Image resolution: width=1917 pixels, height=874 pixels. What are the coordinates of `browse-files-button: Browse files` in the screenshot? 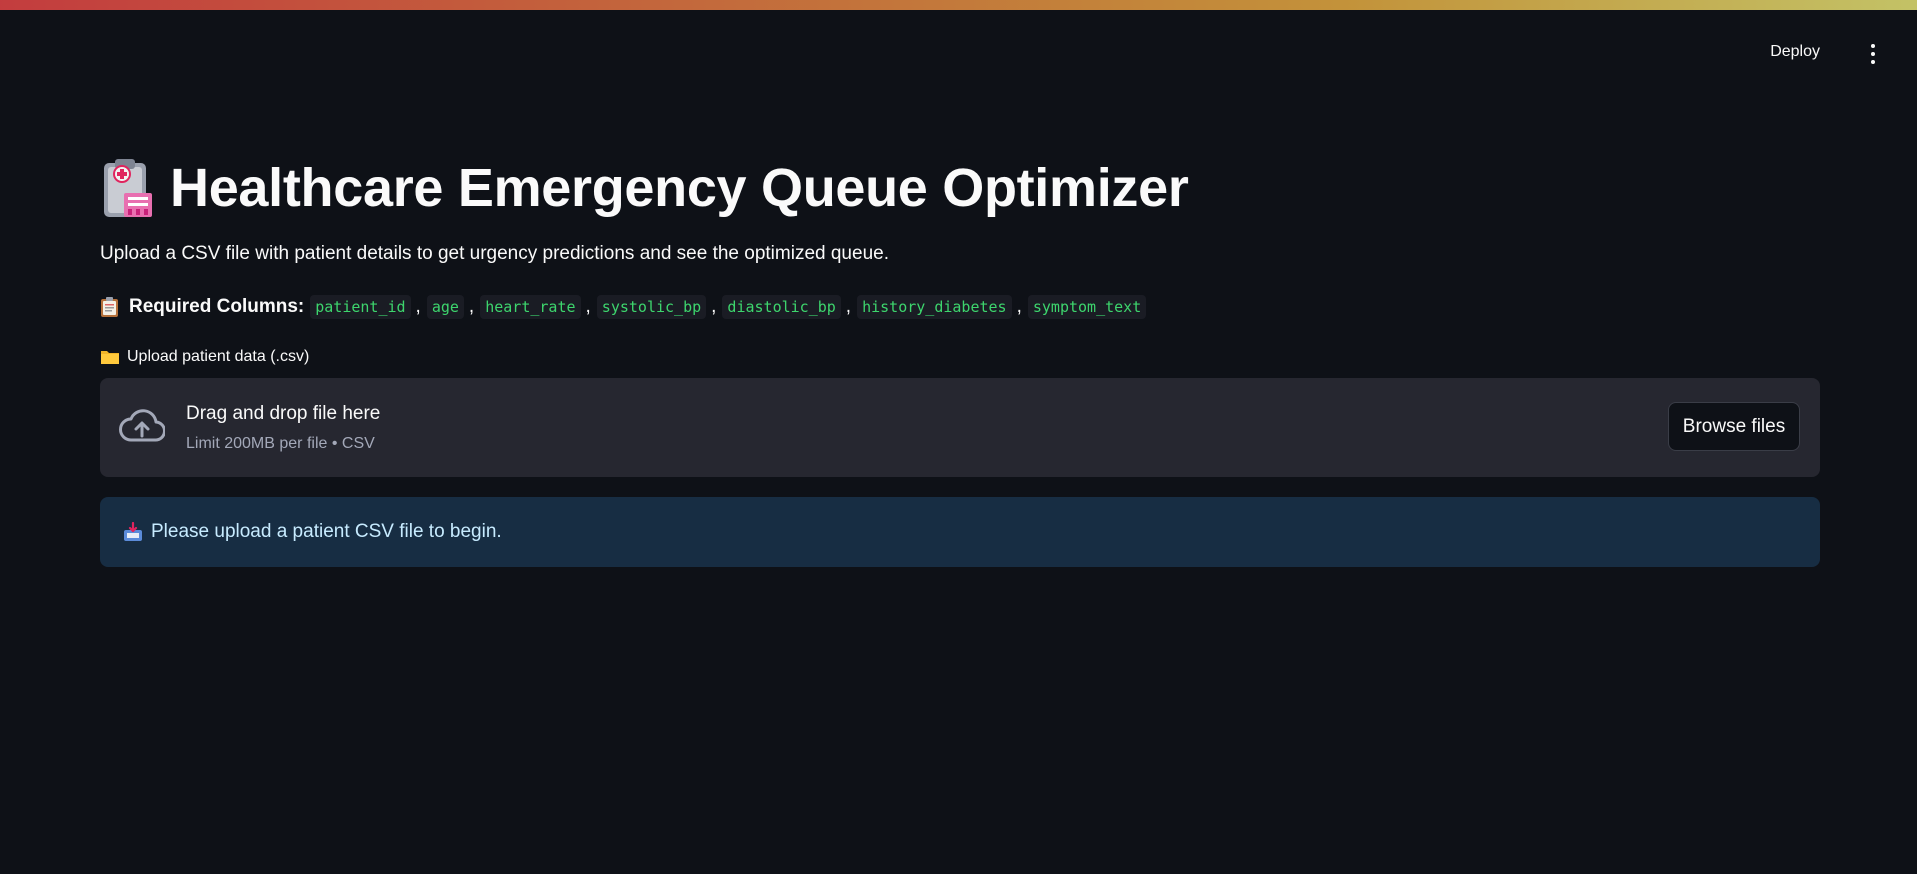 It's located at (1734, 426).